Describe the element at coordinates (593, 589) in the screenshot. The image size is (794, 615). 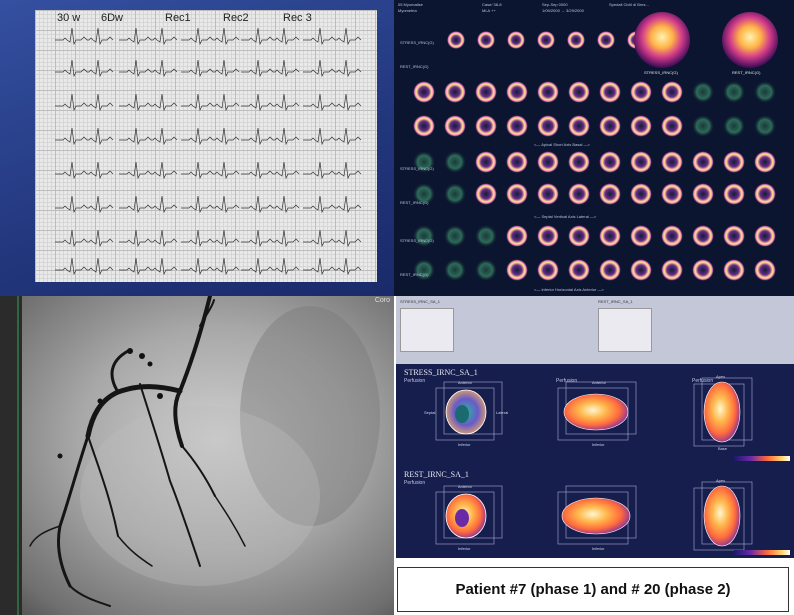
I see `figure-caption: Patient #7 (phase 1) and # 20 (phase 2)` at that location.